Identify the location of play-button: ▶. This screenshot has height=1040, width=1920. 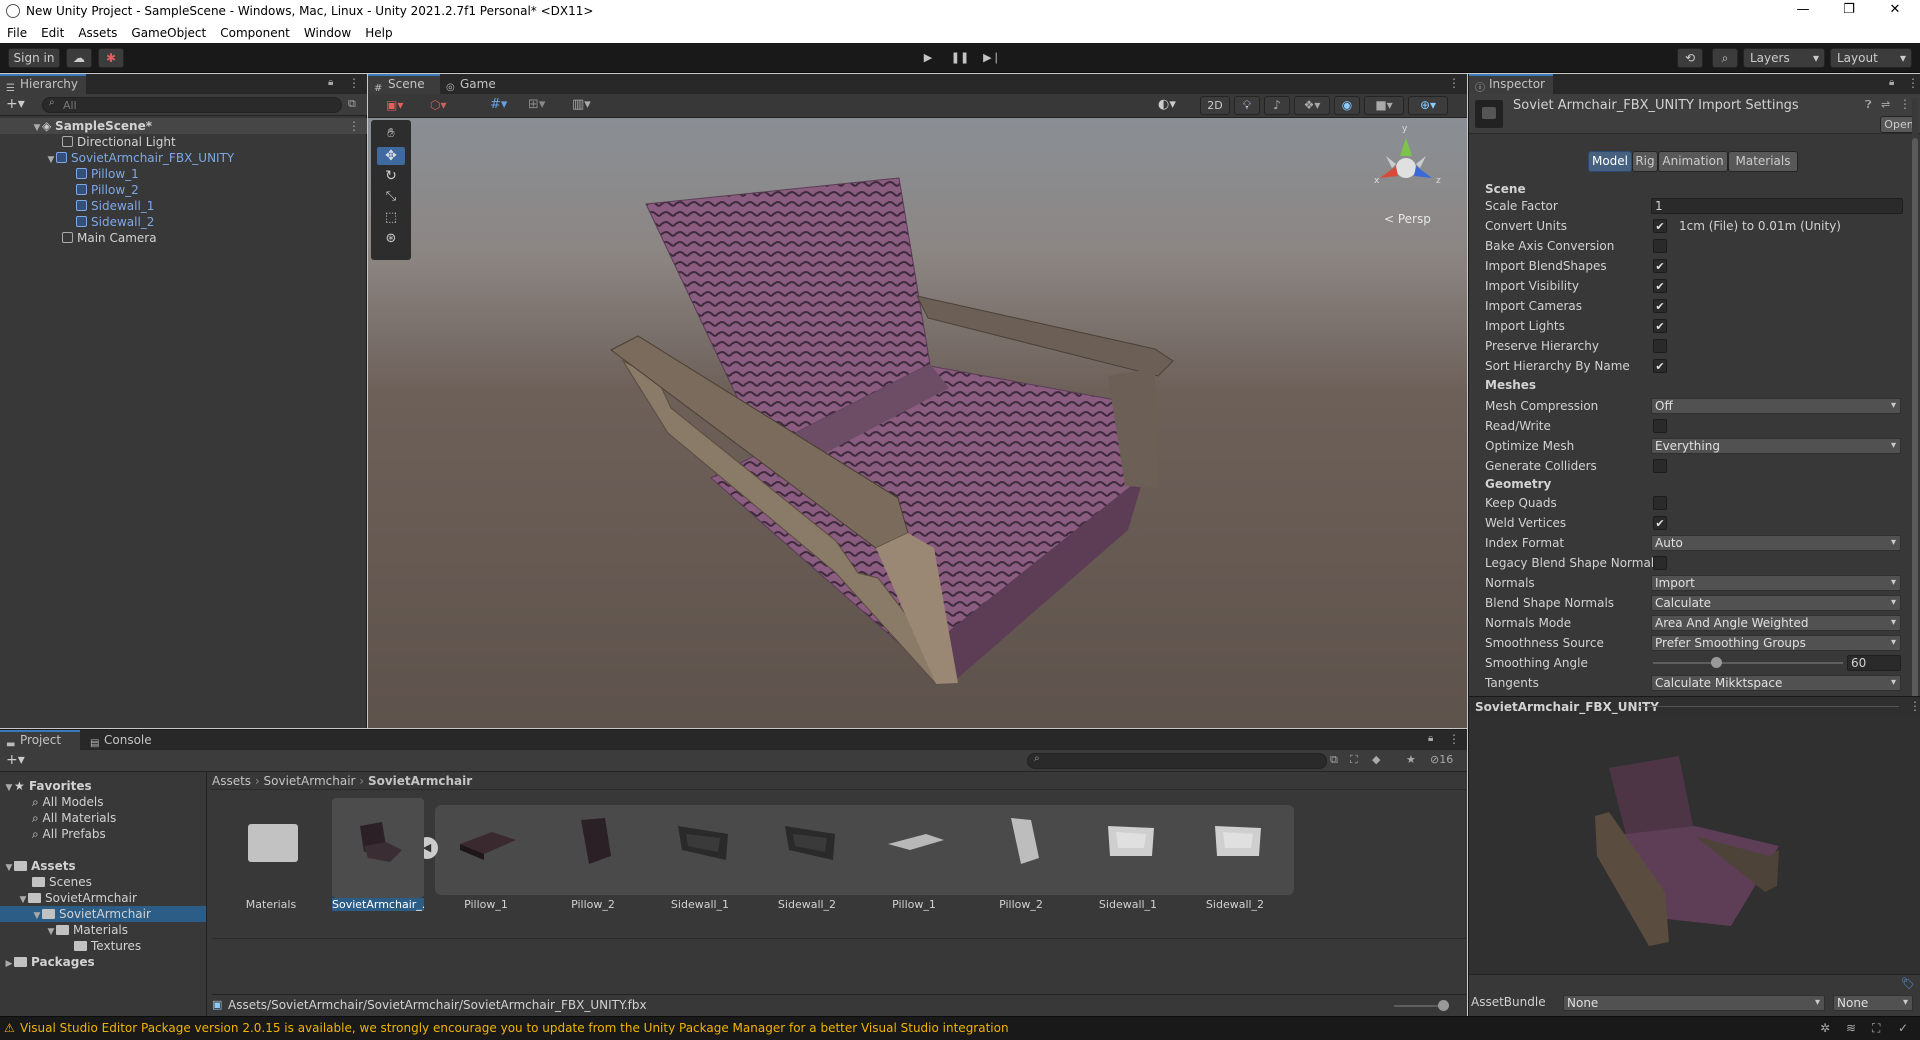
(928, 58).